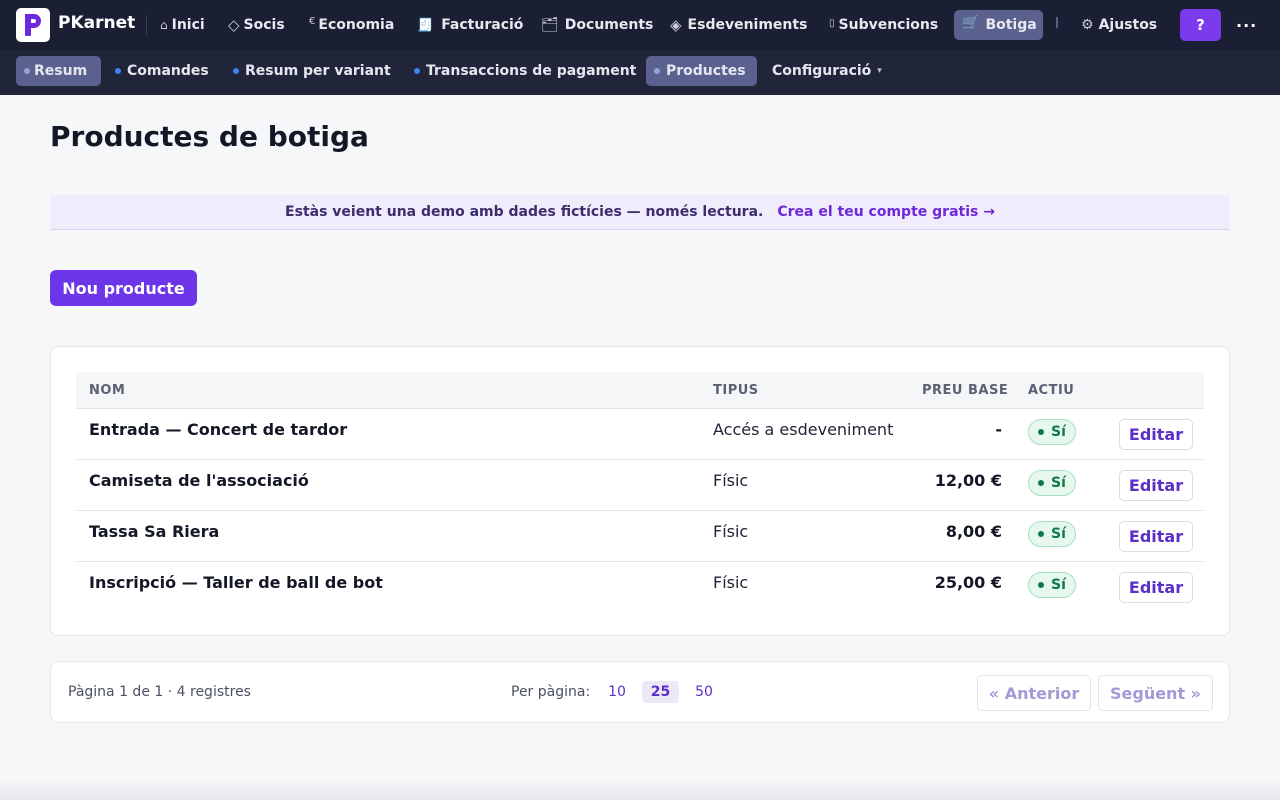 Image resolution: width=1280 pixels, height=800 pixels. Describe the element at coordinates (1051, 390) in the screenshot. I see `header-active: ACTIU` at that location.